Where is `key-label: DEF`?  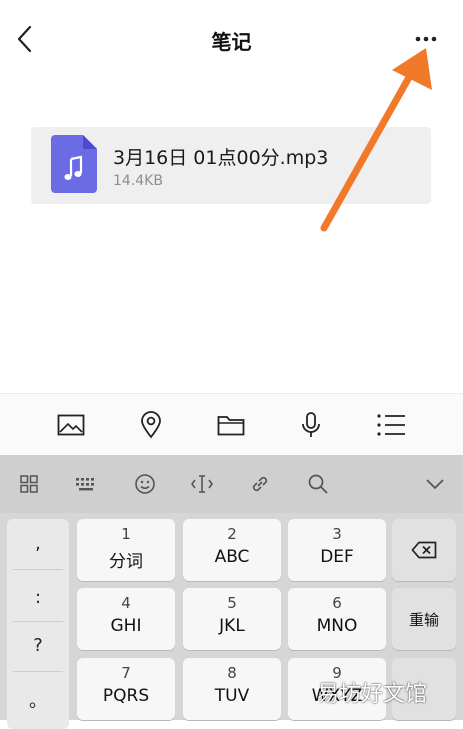
key-label: DEF is located at coordinates (337, 557).